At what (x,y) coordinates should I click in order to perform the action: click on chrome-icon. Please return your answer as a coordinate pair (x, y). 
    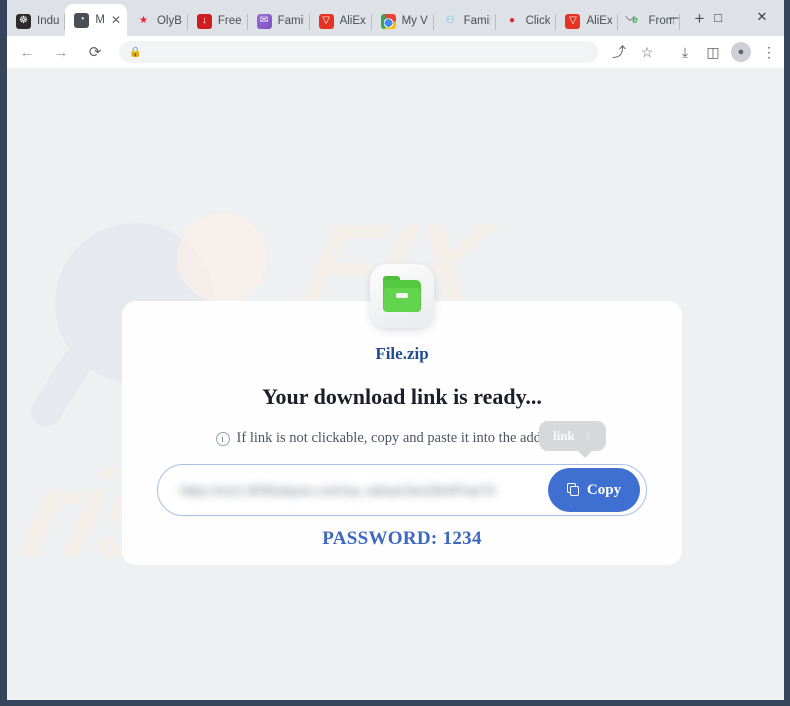
    Looking at the image, I should click on (388, 21).